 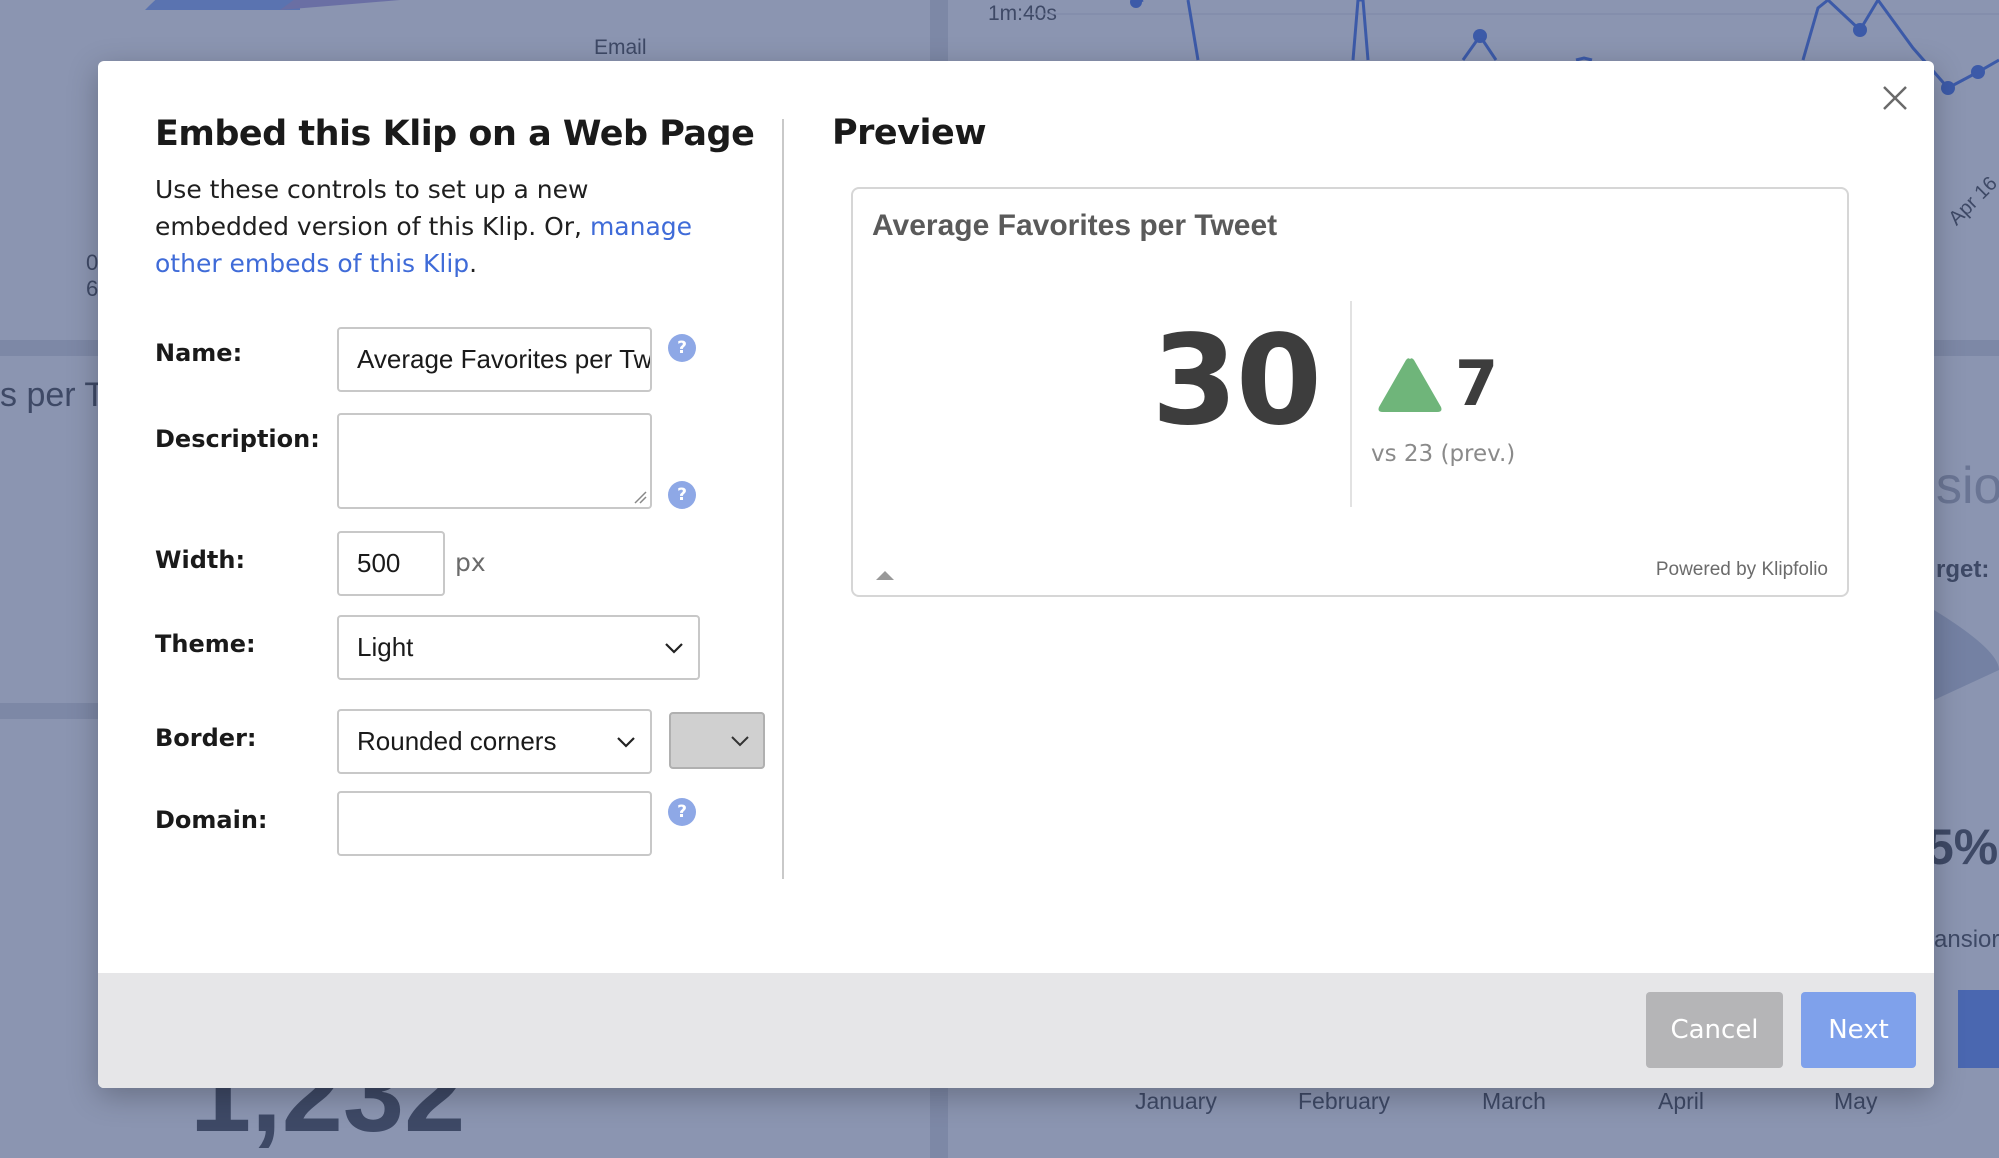 What do you see at coordinates (1236, 381) in the screenshot?
I see `metric-value: 30` at bounding box center [1236, 381].